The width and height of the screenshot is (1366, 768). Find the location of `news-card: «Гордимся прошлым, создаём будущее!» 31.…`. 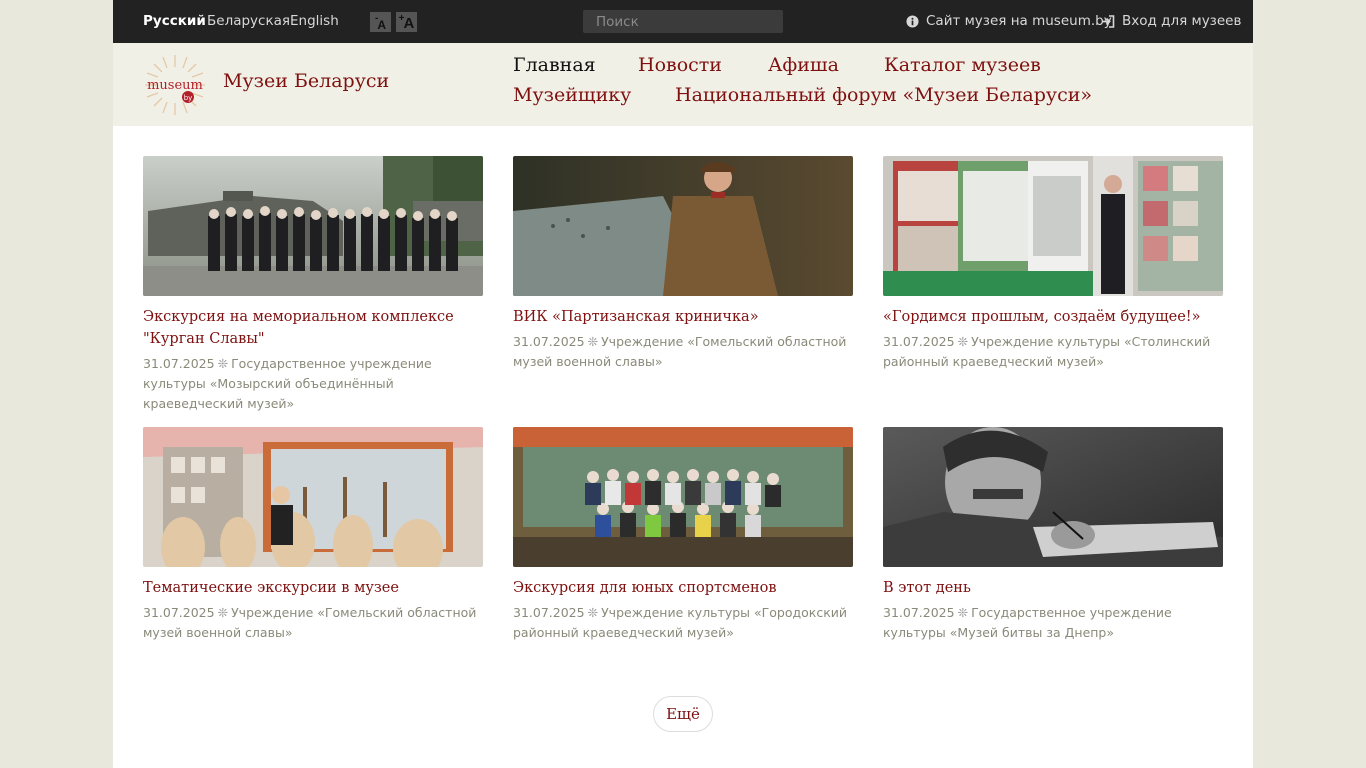

news-card: «Гордимся прошлым, создаём будущее!» 31.… is located at coordinates (1053, 264).